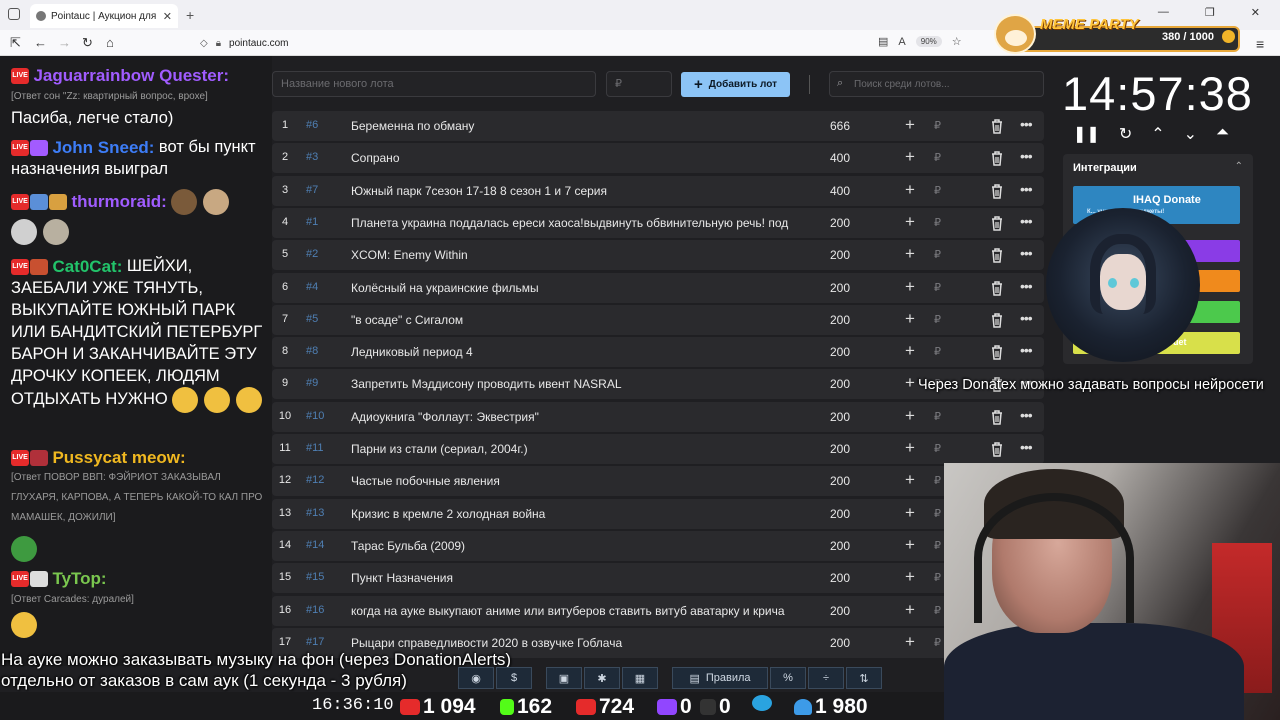  Describe the element at coordinates (883, 41) in the screenshot. I see `reader-icon: ▤` at that location.